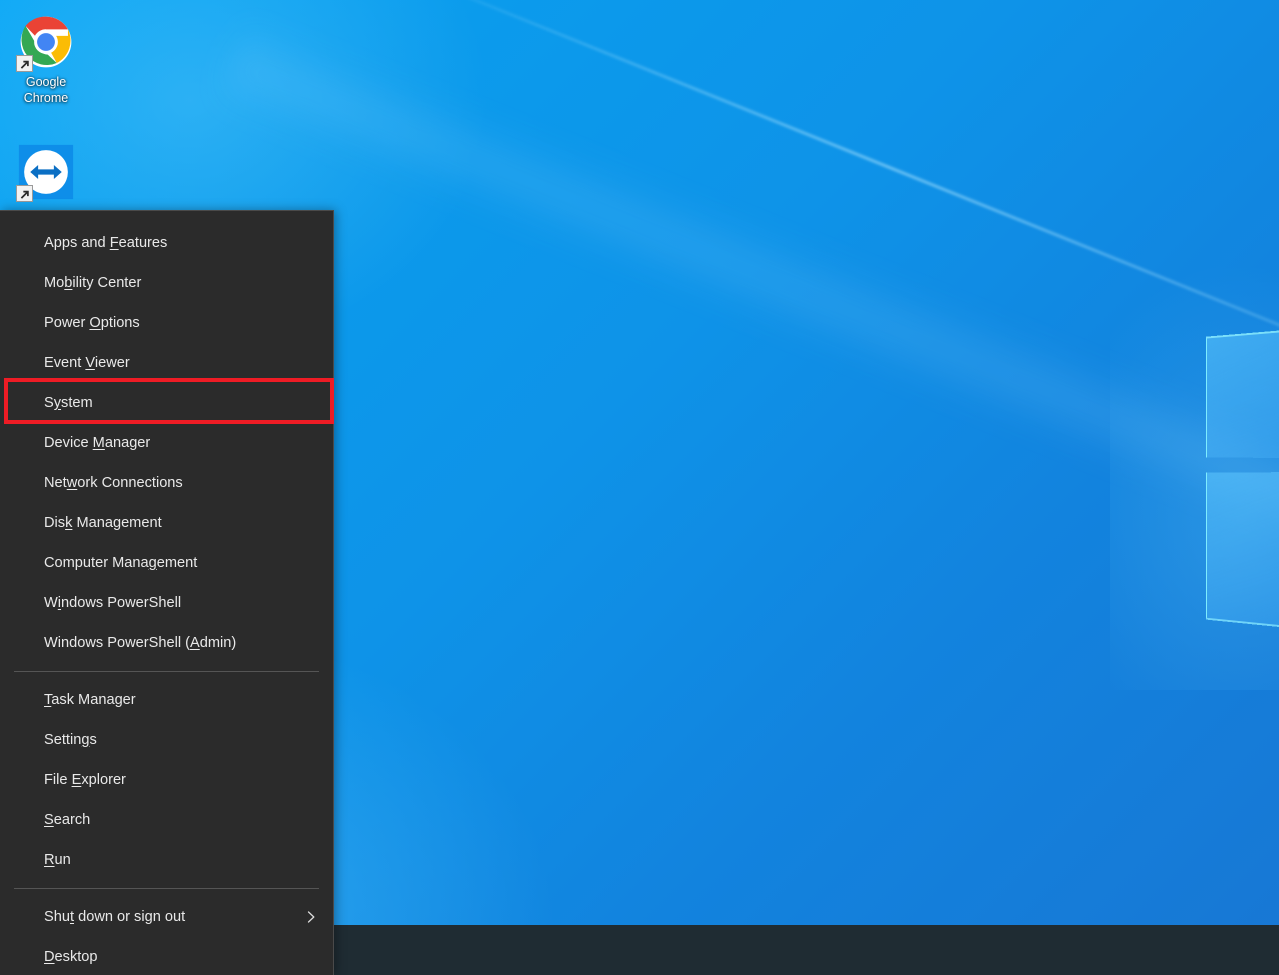 The image size is (1279, 975). What do you see at coordinates (166, 523) in the screenshot?
I see `menu-item-disk-management: Disk Management` at bounding box center [166, 523].